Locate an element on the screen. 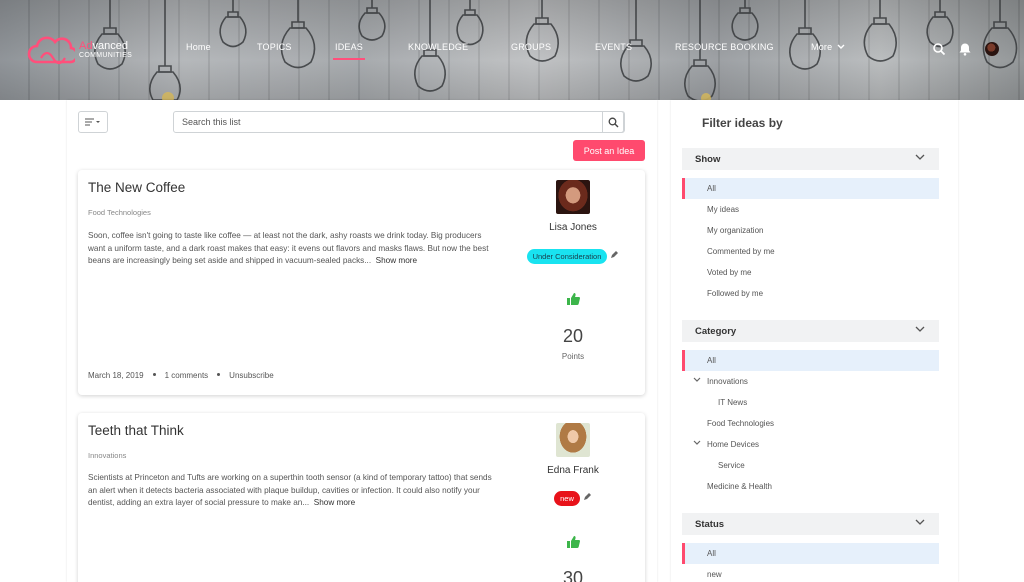 The image size is (1024, 582). author-name: Lisa Jones is located at coordinates (573, 227).